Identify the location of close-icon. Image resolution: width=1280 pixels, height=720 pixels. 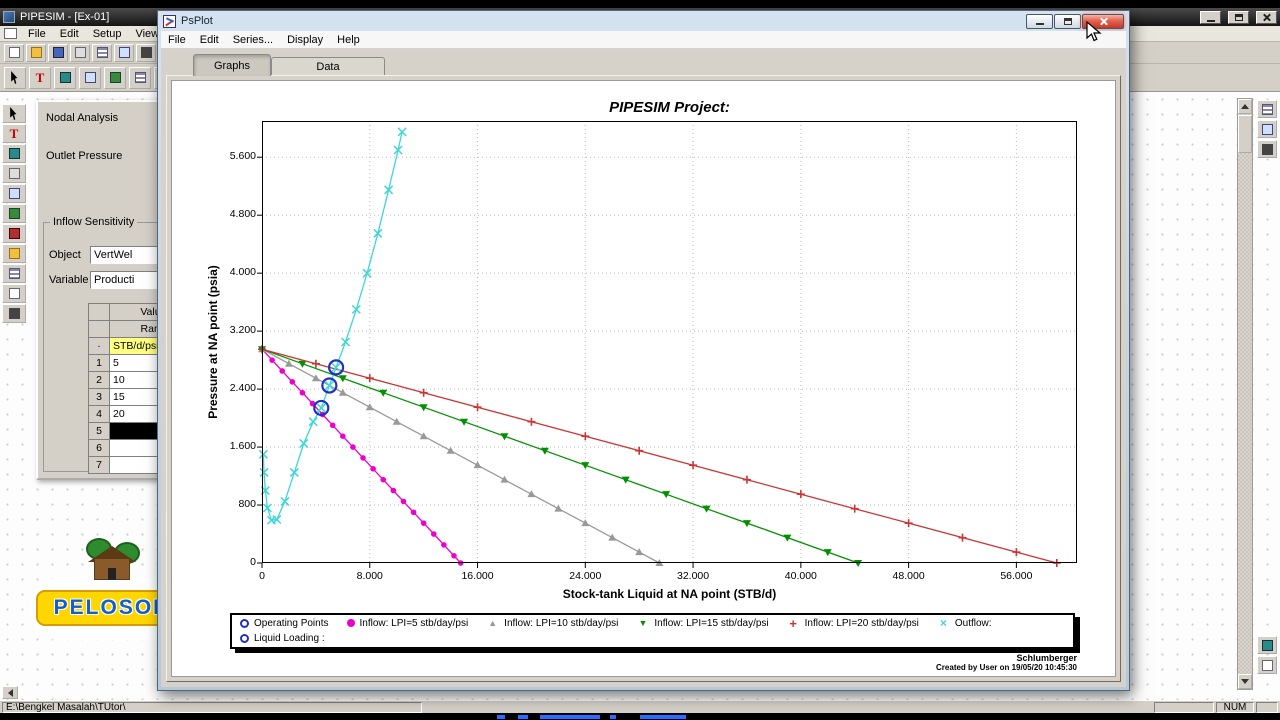
(1266, 17).